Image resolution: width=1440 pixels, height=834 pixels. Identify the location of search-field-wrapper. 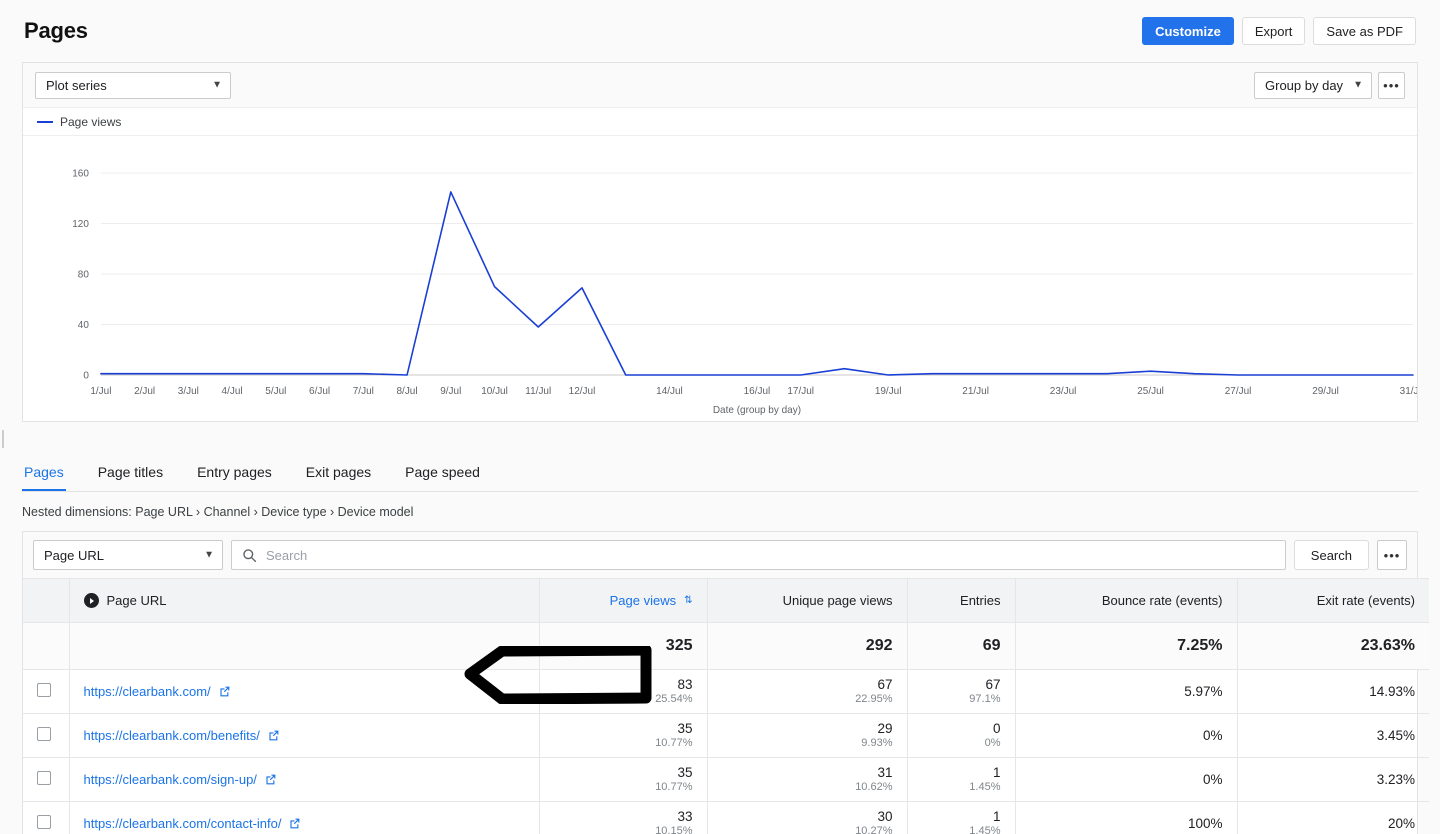
(758, 555).